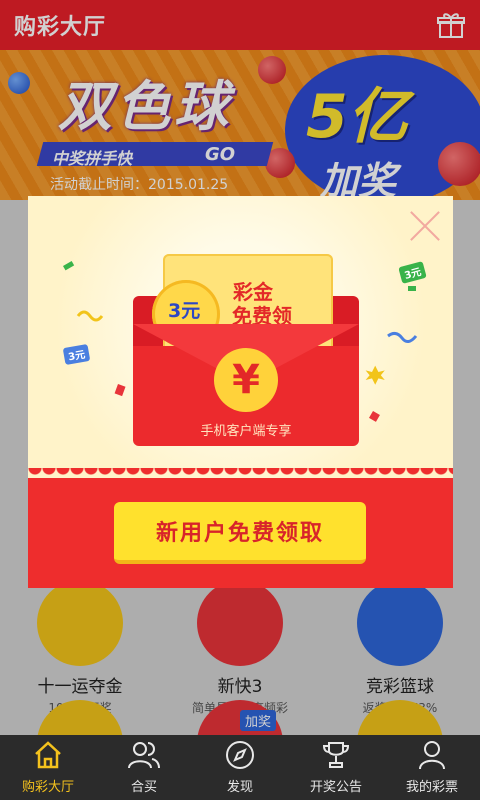 This screenshot has height=800, width=480. I want to click on nav-item-results: 开奖公告, so click(336, 767).